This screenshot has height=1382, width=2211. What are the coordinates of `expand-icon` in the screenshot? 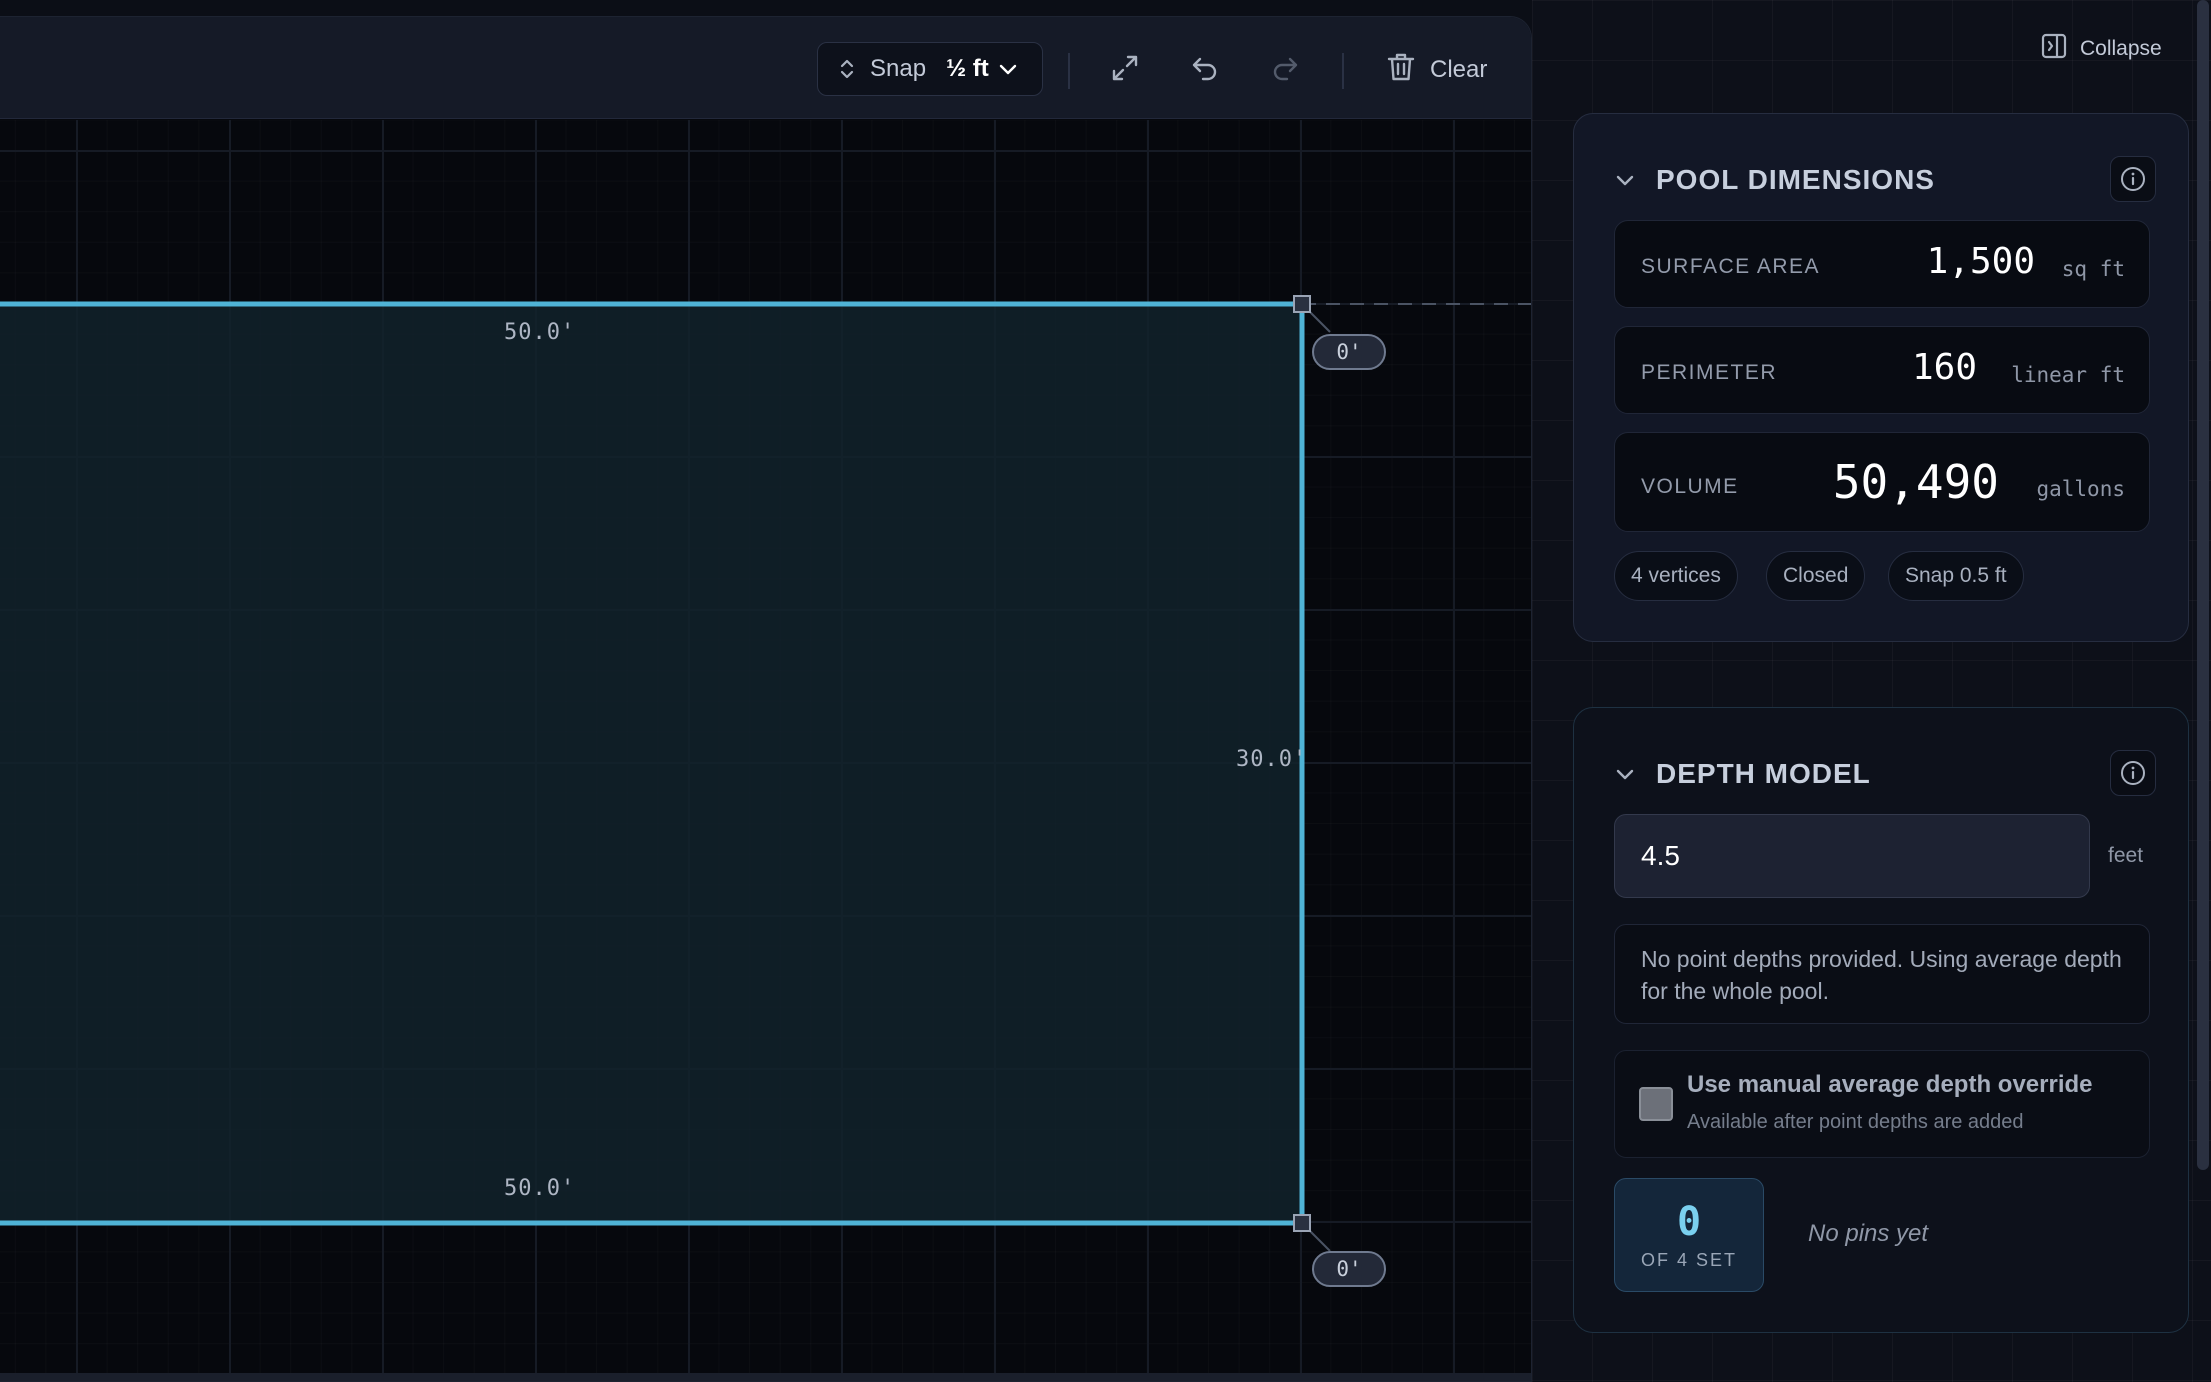 It's located at (1125, 70).